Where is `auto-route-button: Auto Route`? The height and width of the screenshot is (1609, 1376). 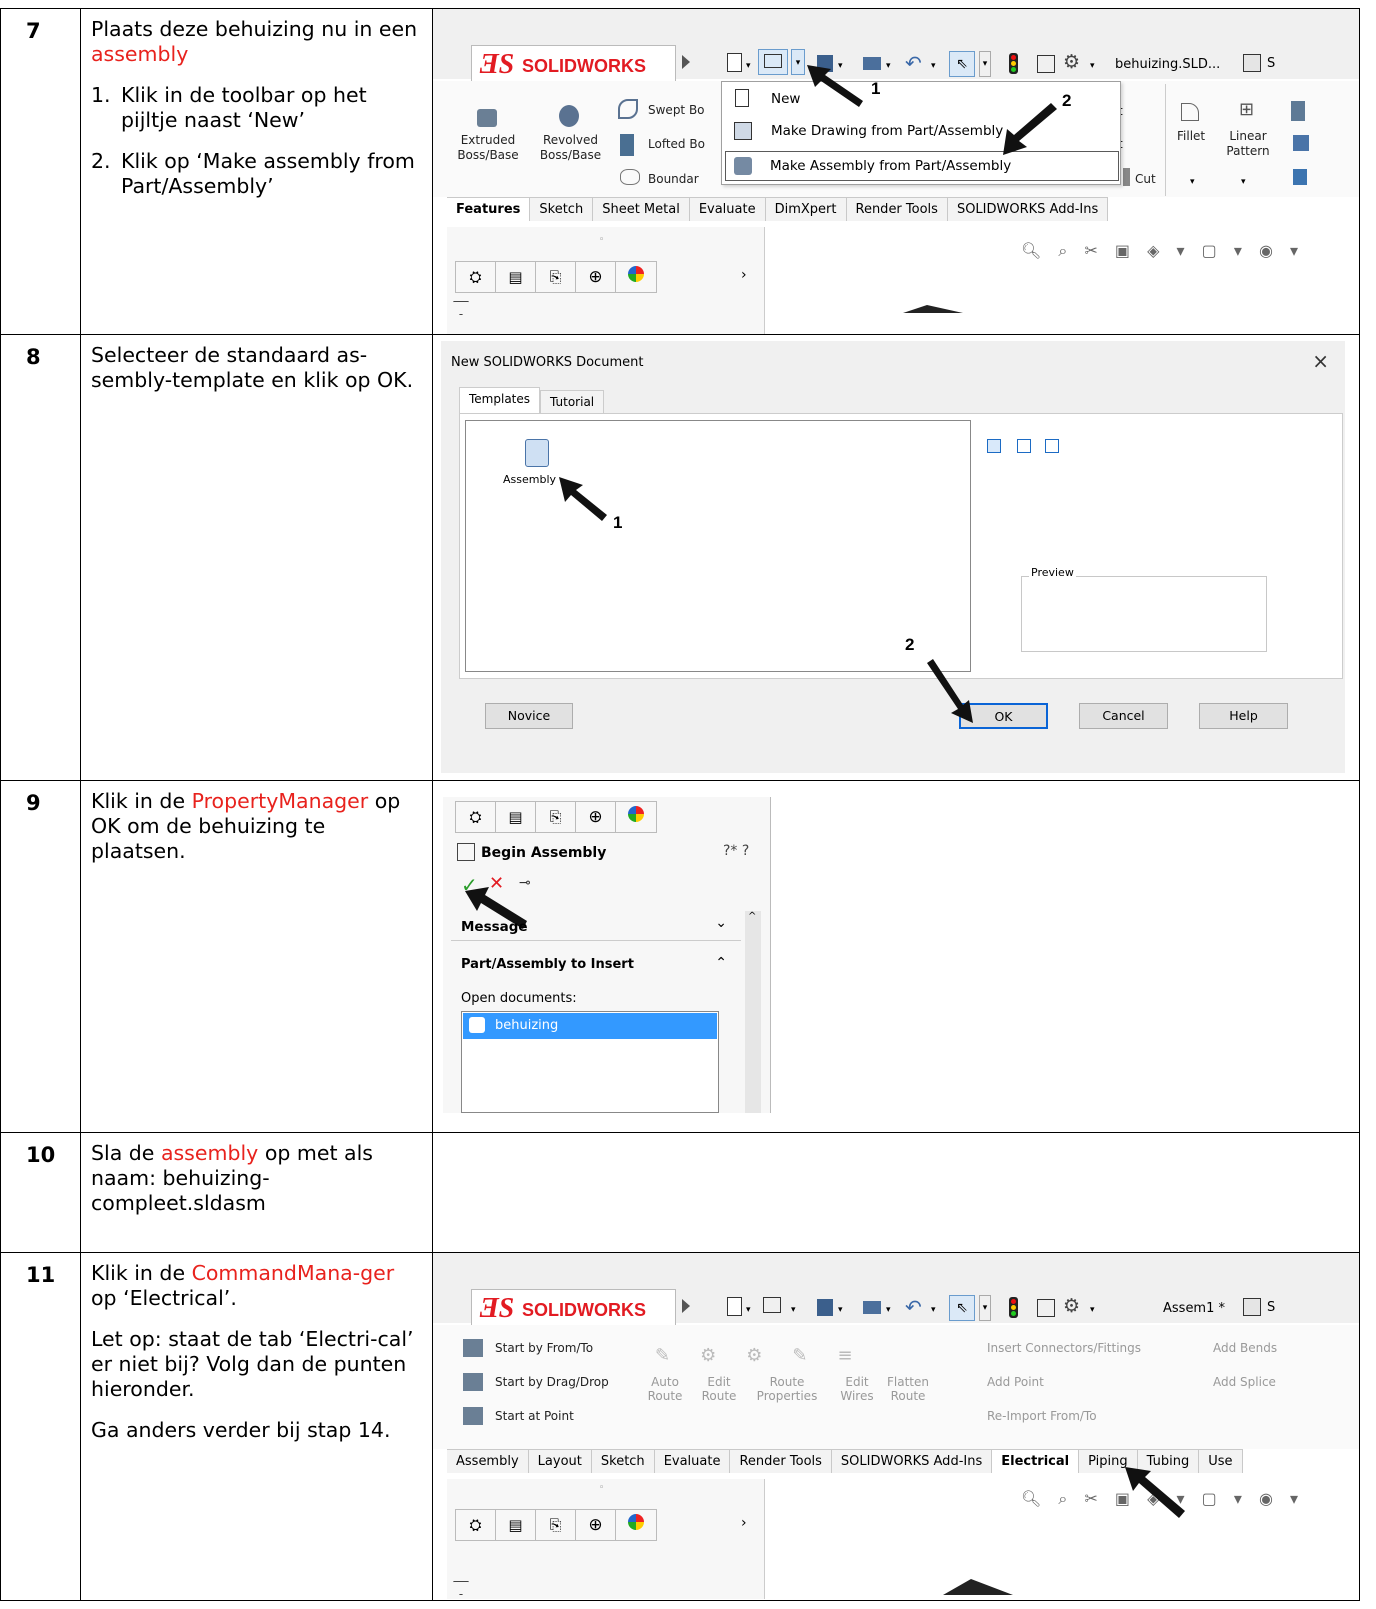
auto-route-button: Auto Route is located at coordinates (665, 1389).